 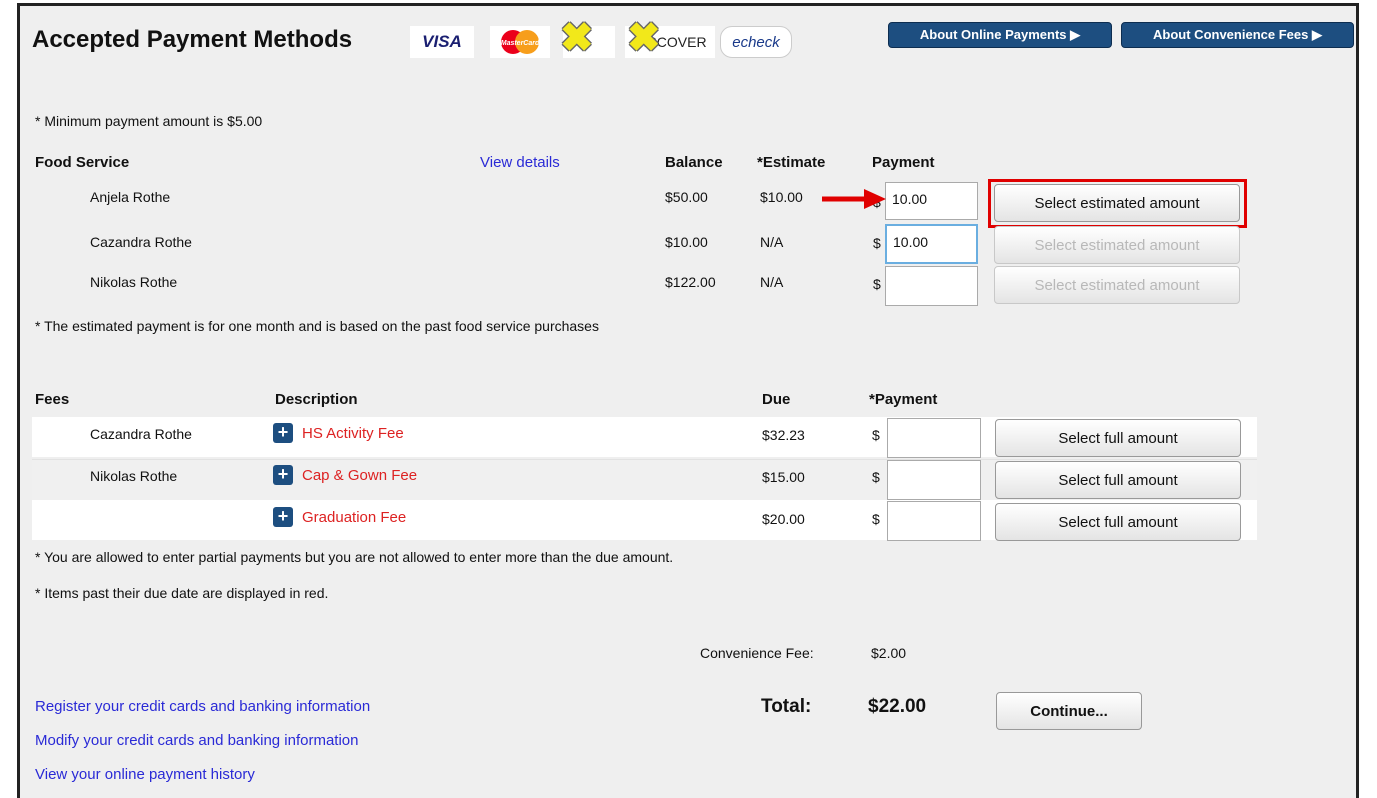 I want to click on payment-column-header: Payment, so click(x=903, y=162).